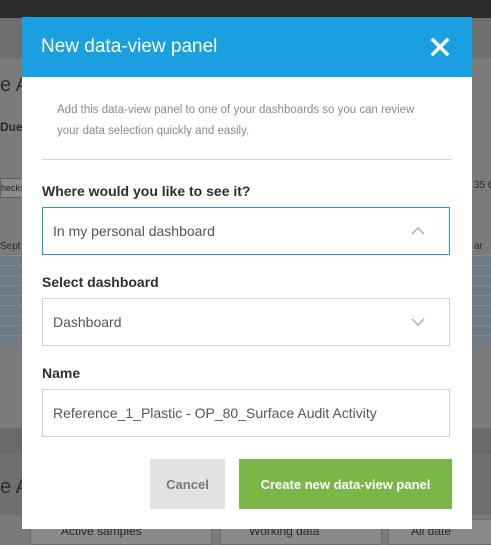 The height and width of the screenshot is (545, 491). What do you see at coordinates (187, 484) in the screenshot?
I see `cancel-button: Cancel` at bounding box center [187, 484].